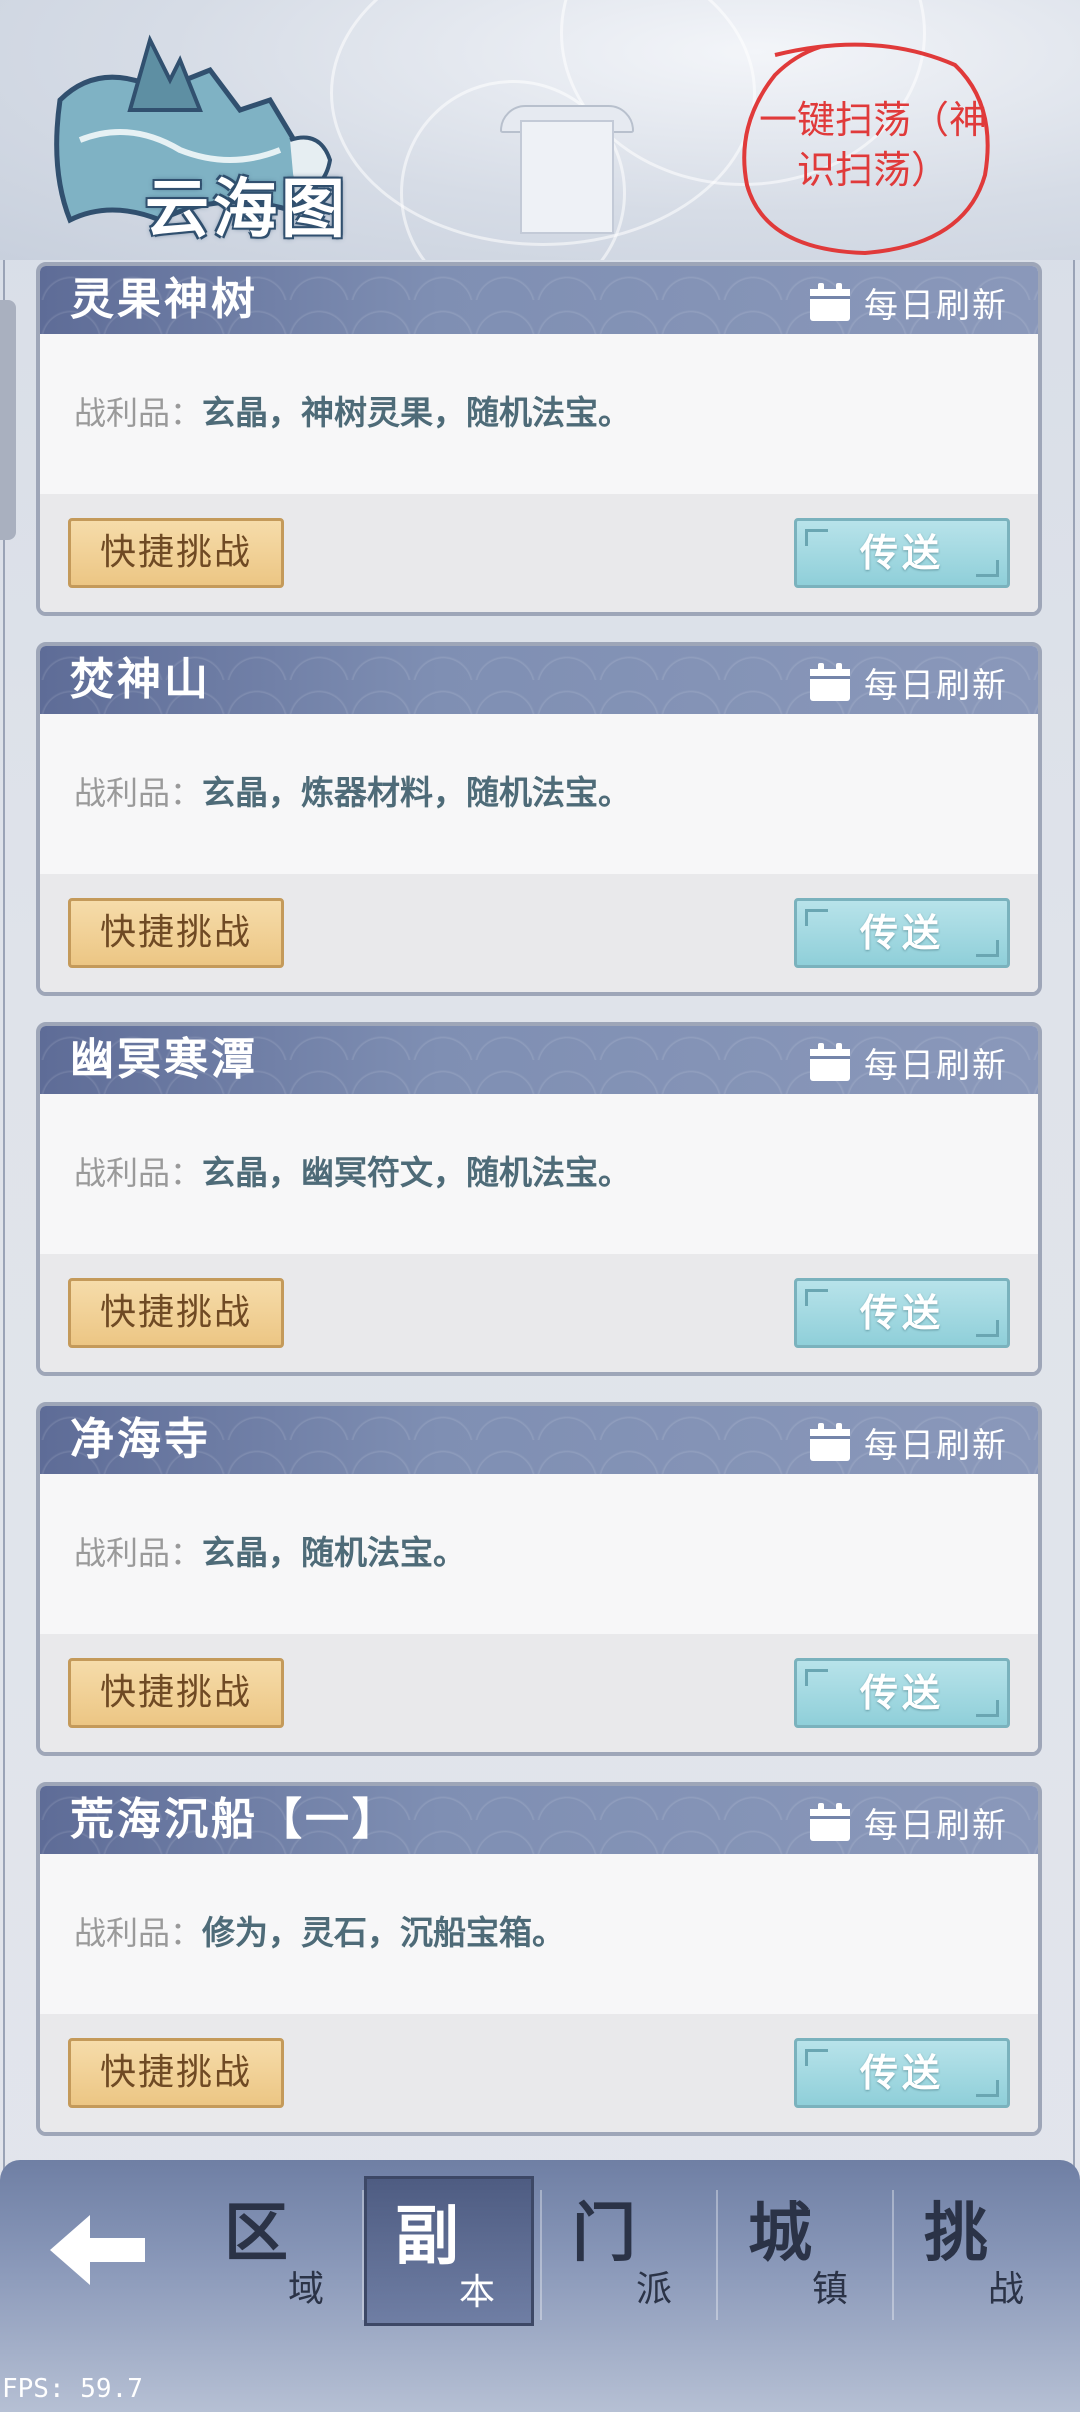  I want to click on loot-line: 战利品：玄晶，幽冥符文，随机法宝。, so click(352, 1170).